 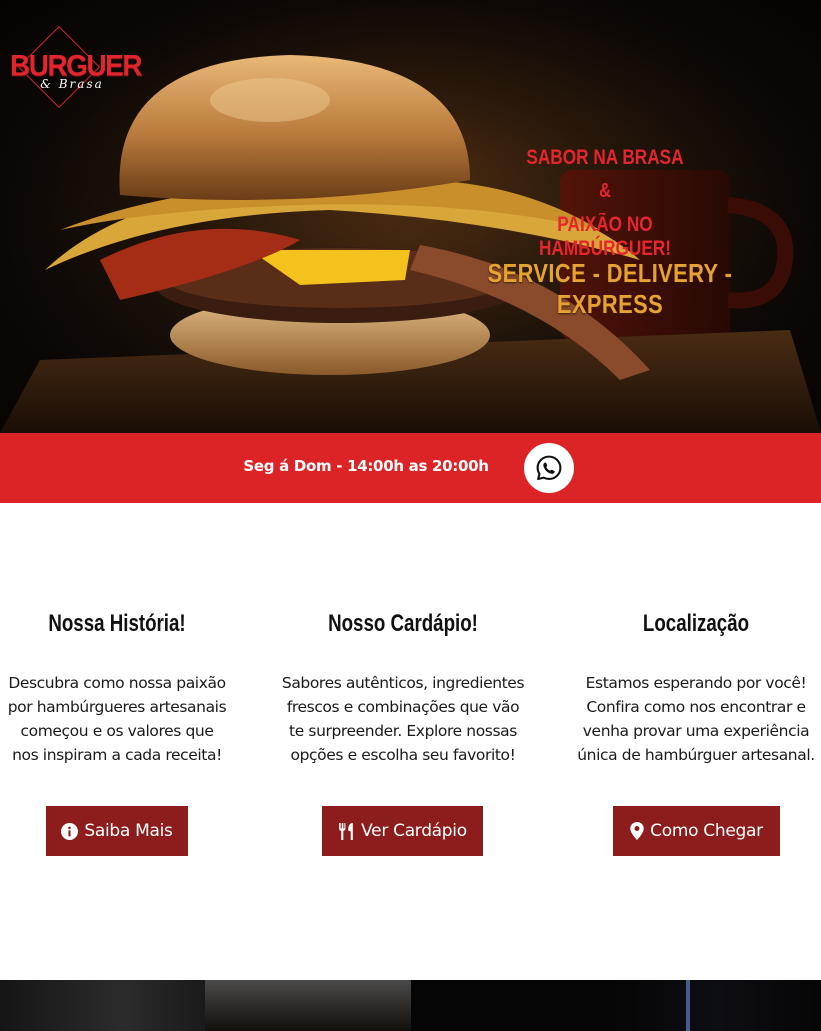 I want to click on hours-bar: Seg á Dom - 14:00h as 20:00h, so click(x=410, y=468).